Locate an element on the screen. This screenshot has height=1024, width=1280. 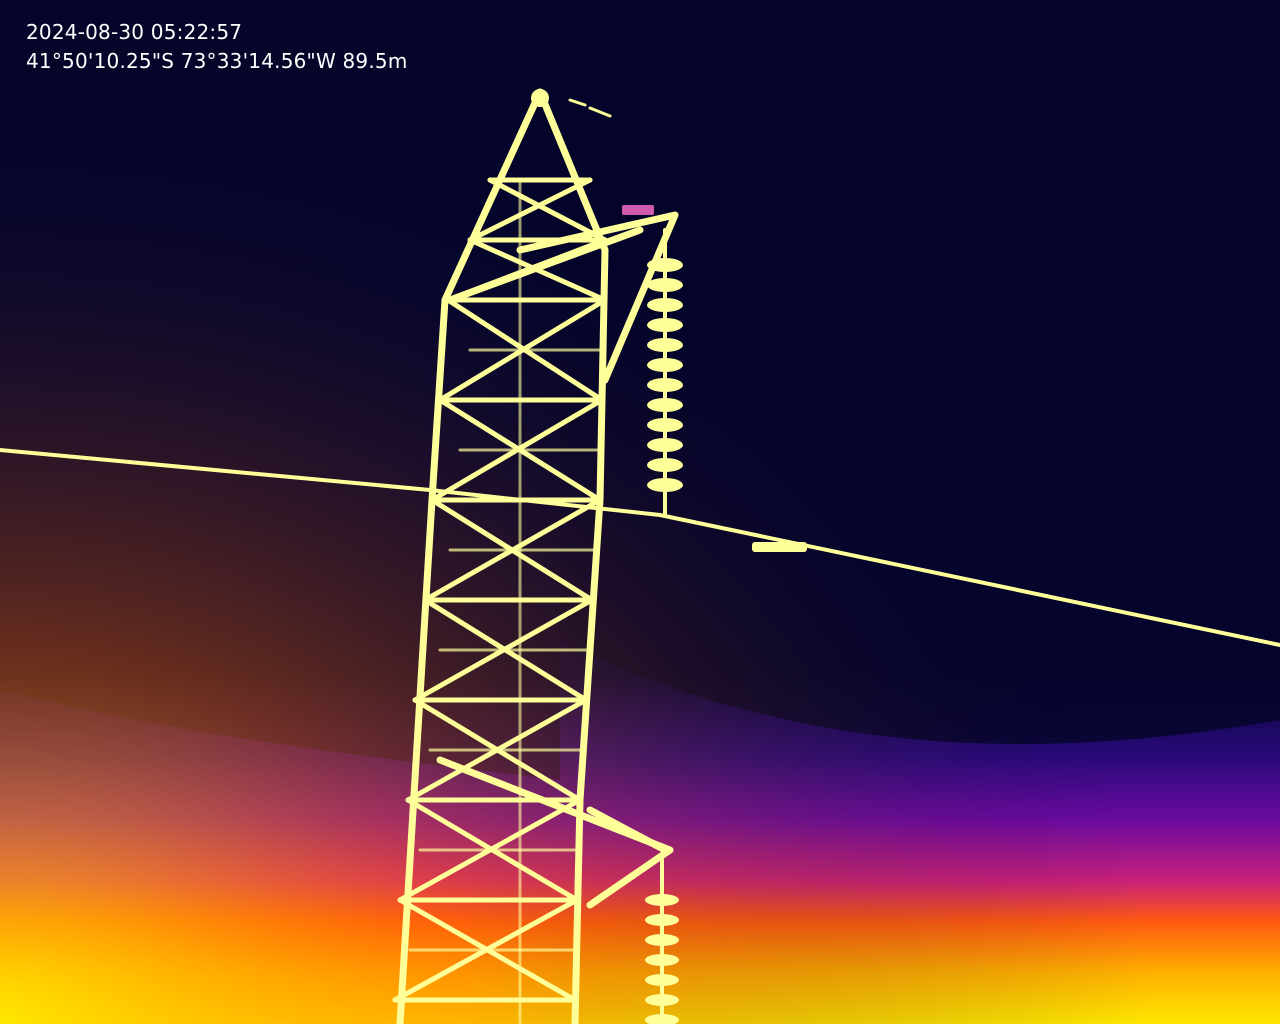
hot-spot is located at coordinates (638, 210).